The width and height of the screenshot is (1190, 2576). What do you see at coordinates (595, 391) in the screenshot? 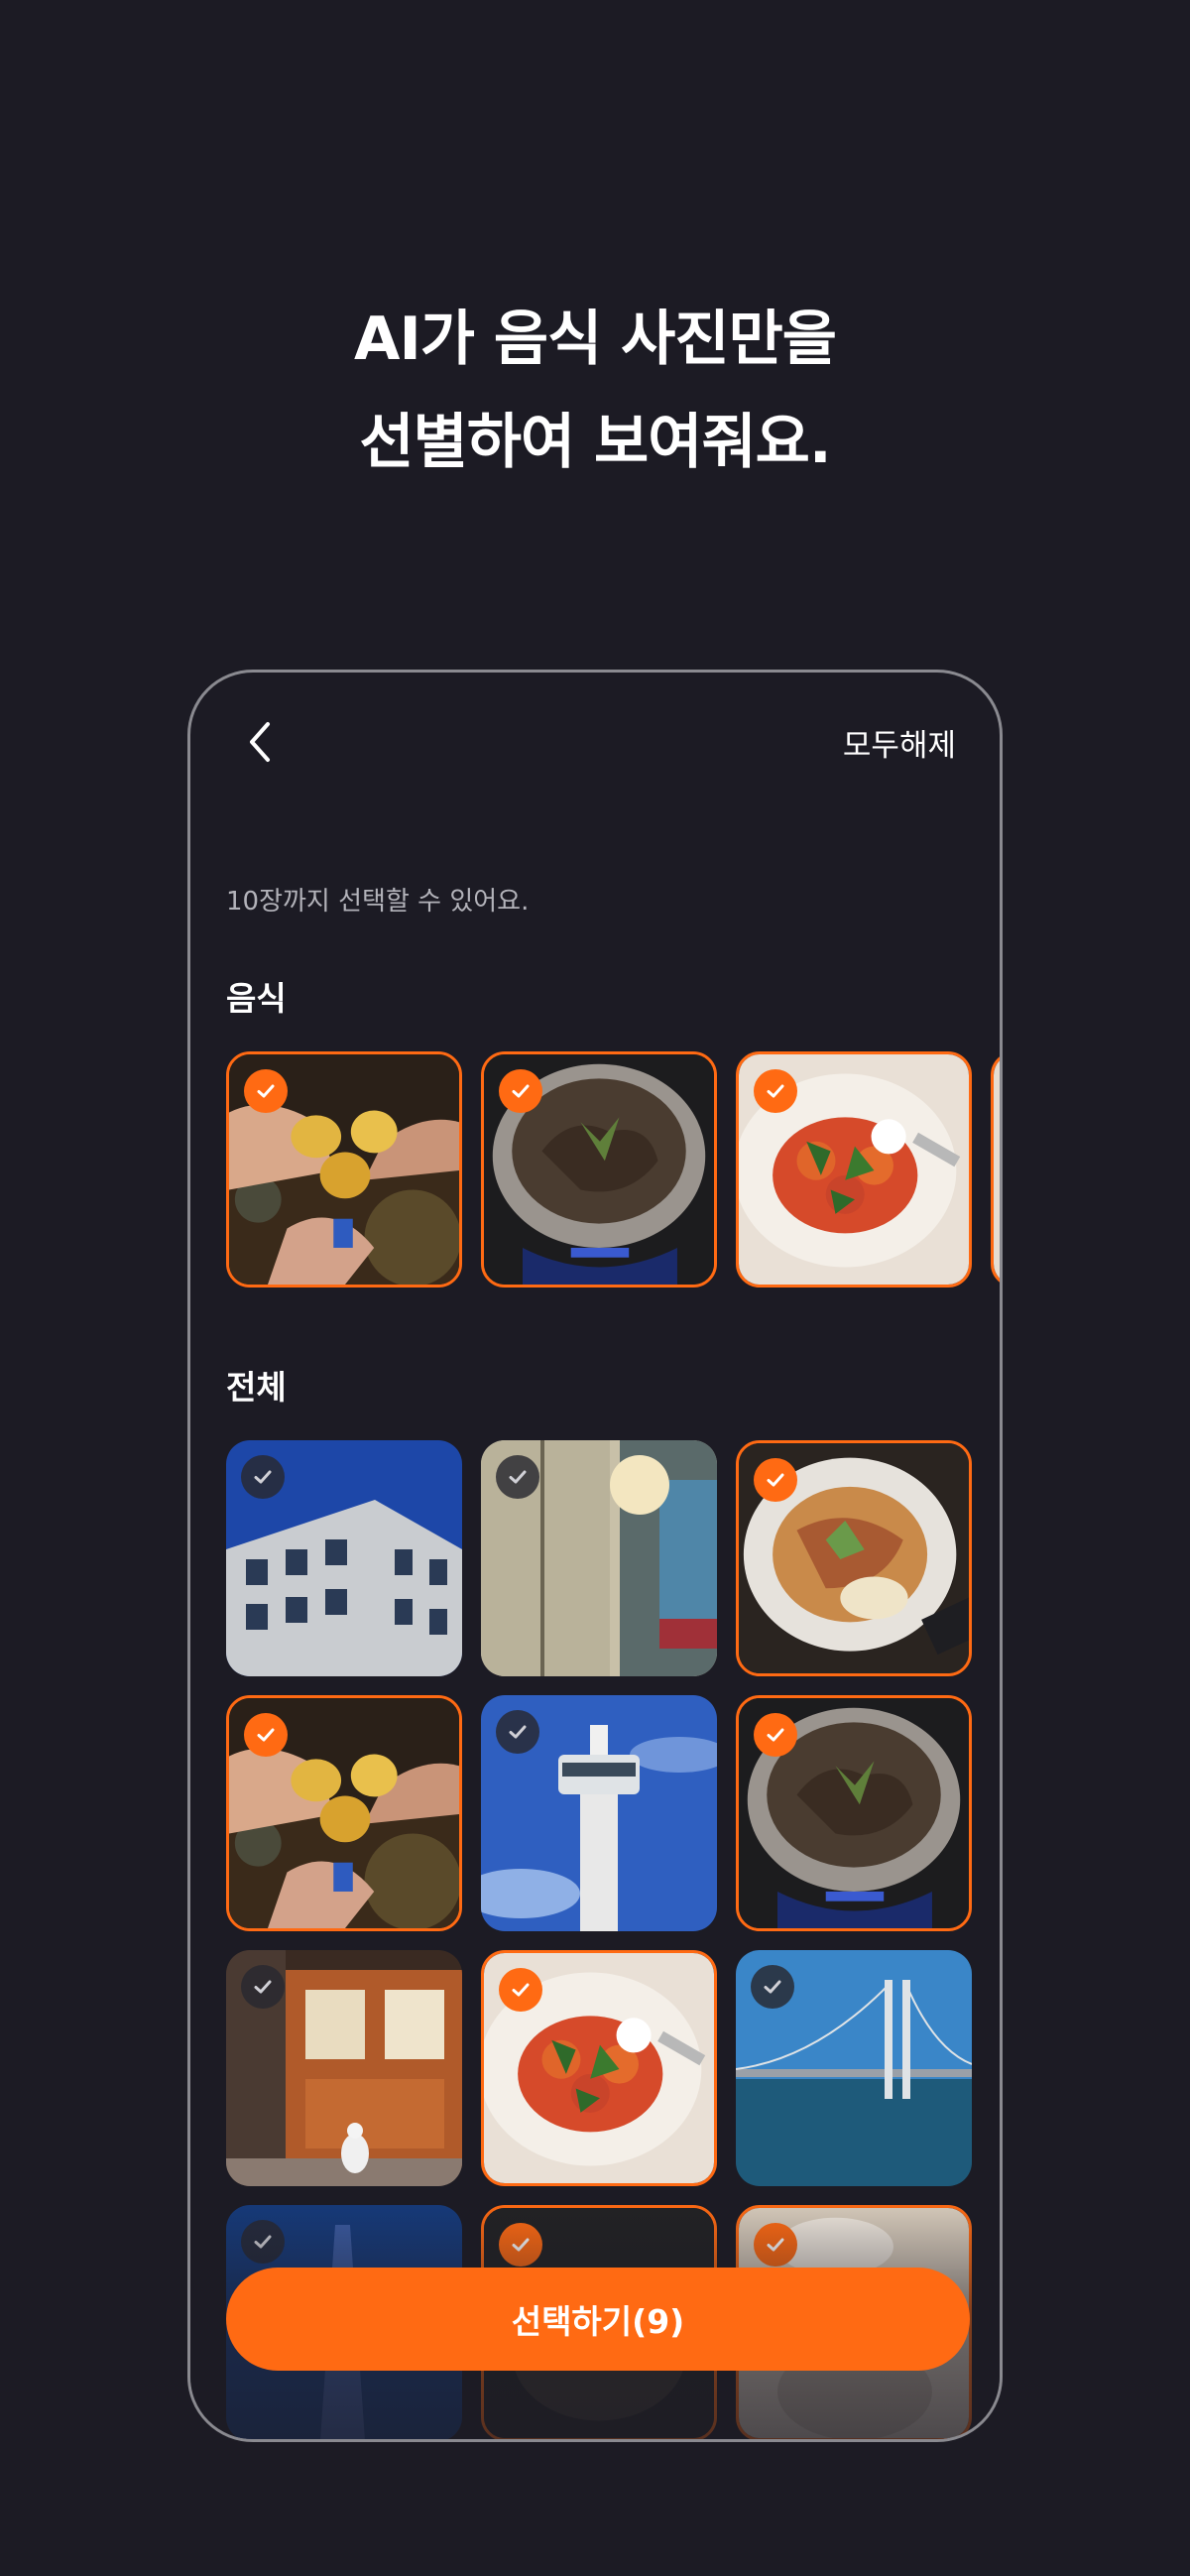
I see `headline: AI가 음식 사진만을 선별하여 보여줘요.` at bounding box center [595, 391].